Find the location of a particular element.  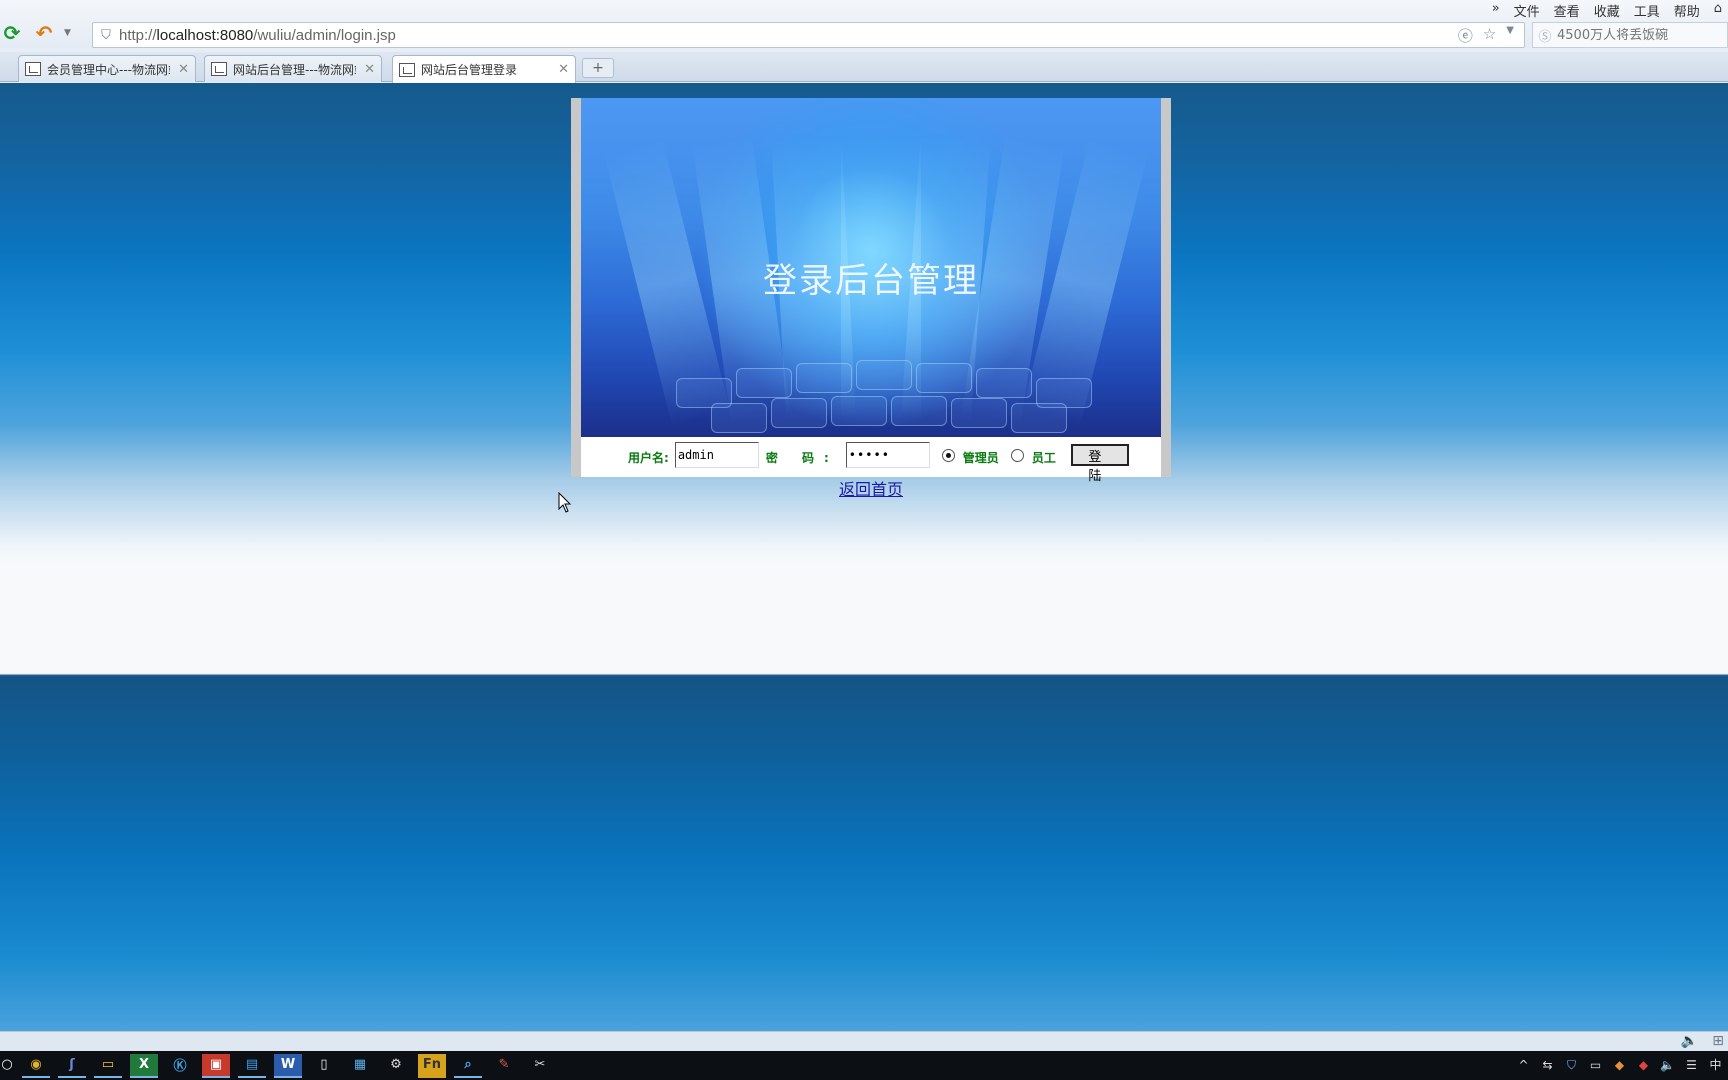

app-pencil-icon: ✎ is located at coordinates (504, 1066).